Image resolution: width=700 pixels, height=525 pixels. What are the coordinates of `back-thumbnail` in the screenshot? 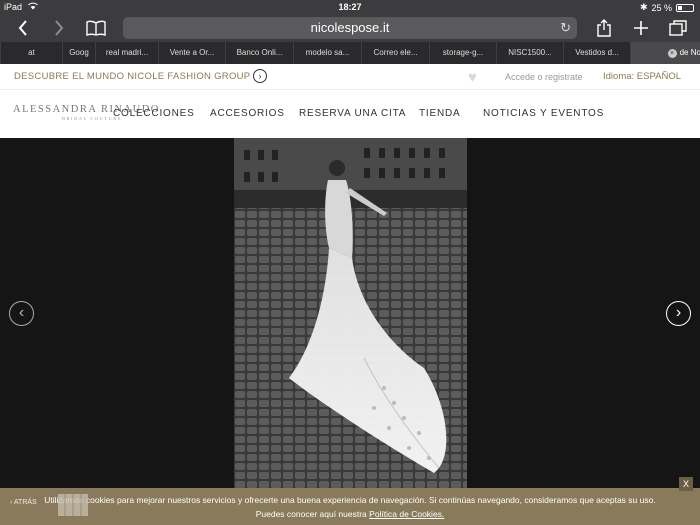 It's located at (73, 505).